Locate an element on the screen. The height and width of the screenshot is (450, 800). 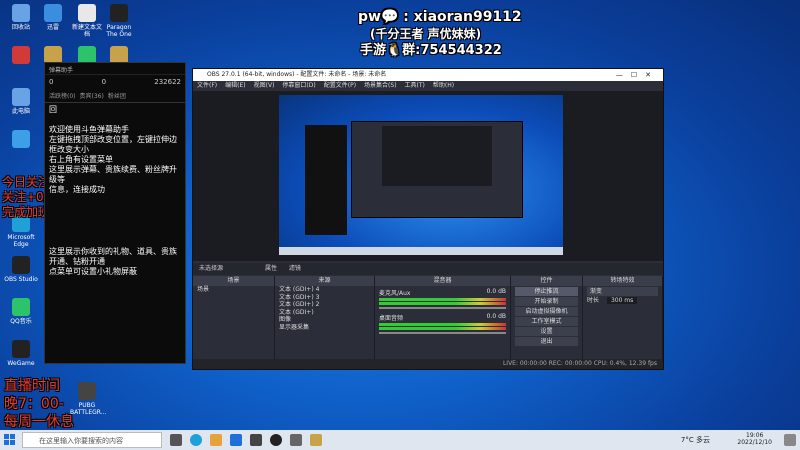
duration-label: 时长 is located at coordinates (593, 300).